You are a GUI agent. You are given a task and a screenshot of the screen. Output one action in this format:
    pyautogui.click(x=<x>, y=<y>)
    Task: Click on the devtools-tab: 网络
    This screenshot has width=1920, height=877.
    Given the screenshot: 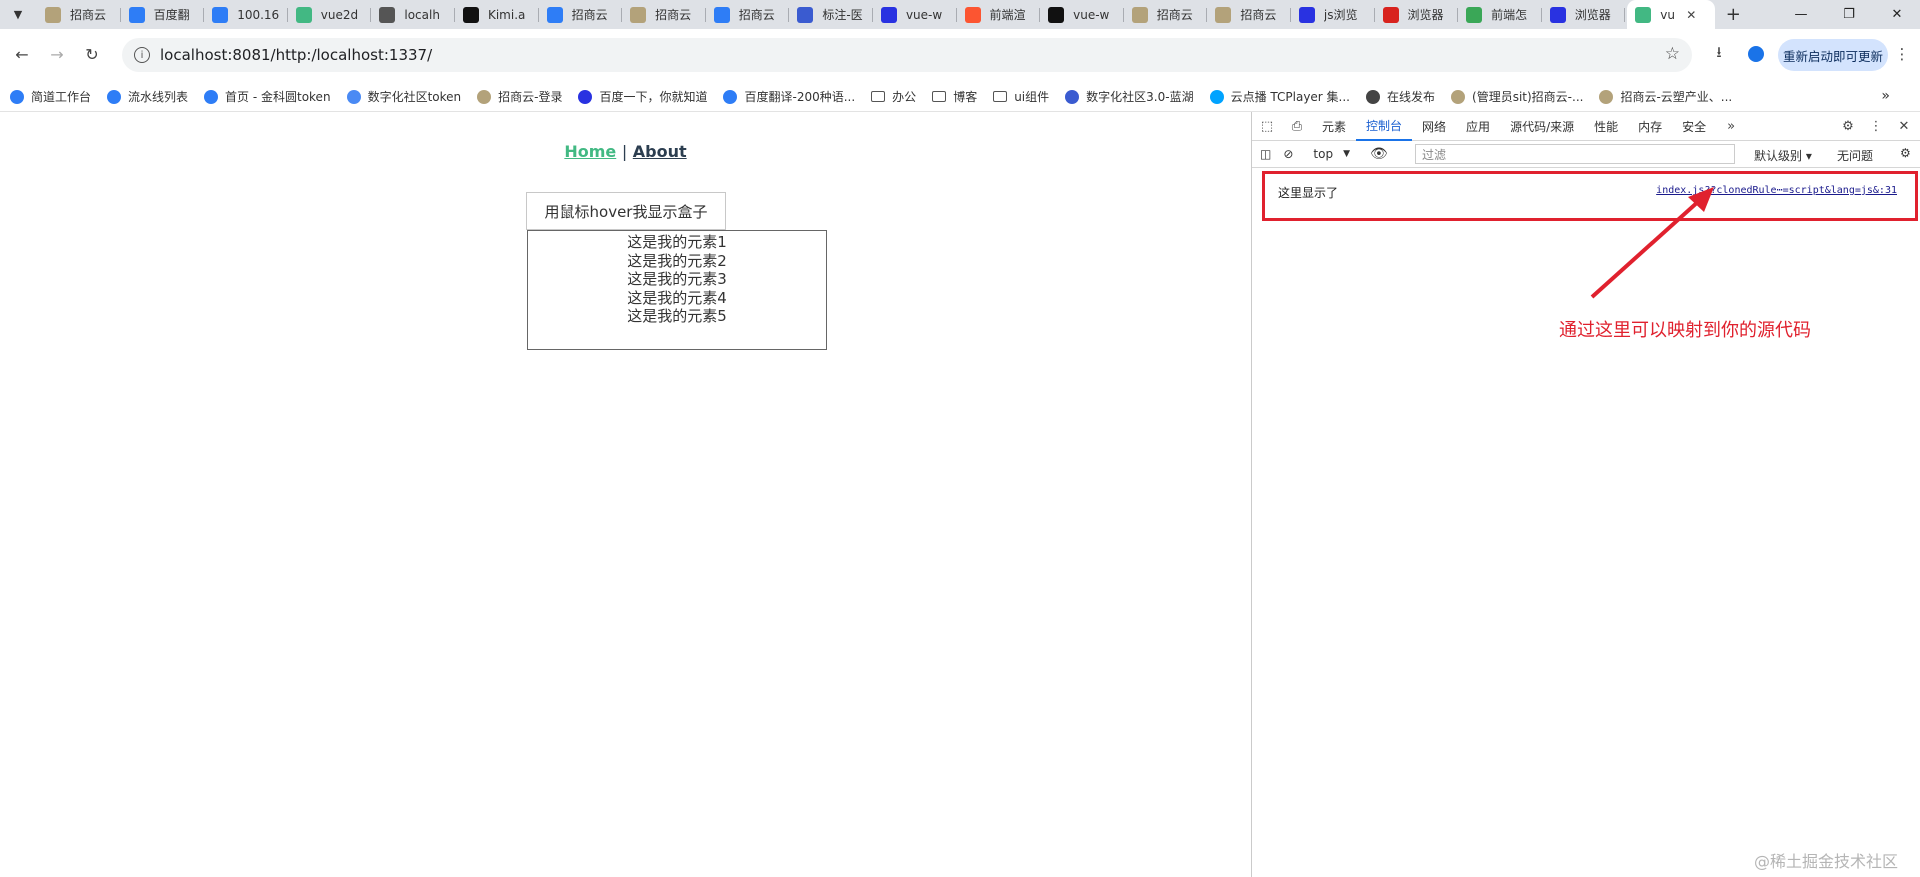 What is the action you would take?
    pyautogui.click(x=1434, y=126)
    